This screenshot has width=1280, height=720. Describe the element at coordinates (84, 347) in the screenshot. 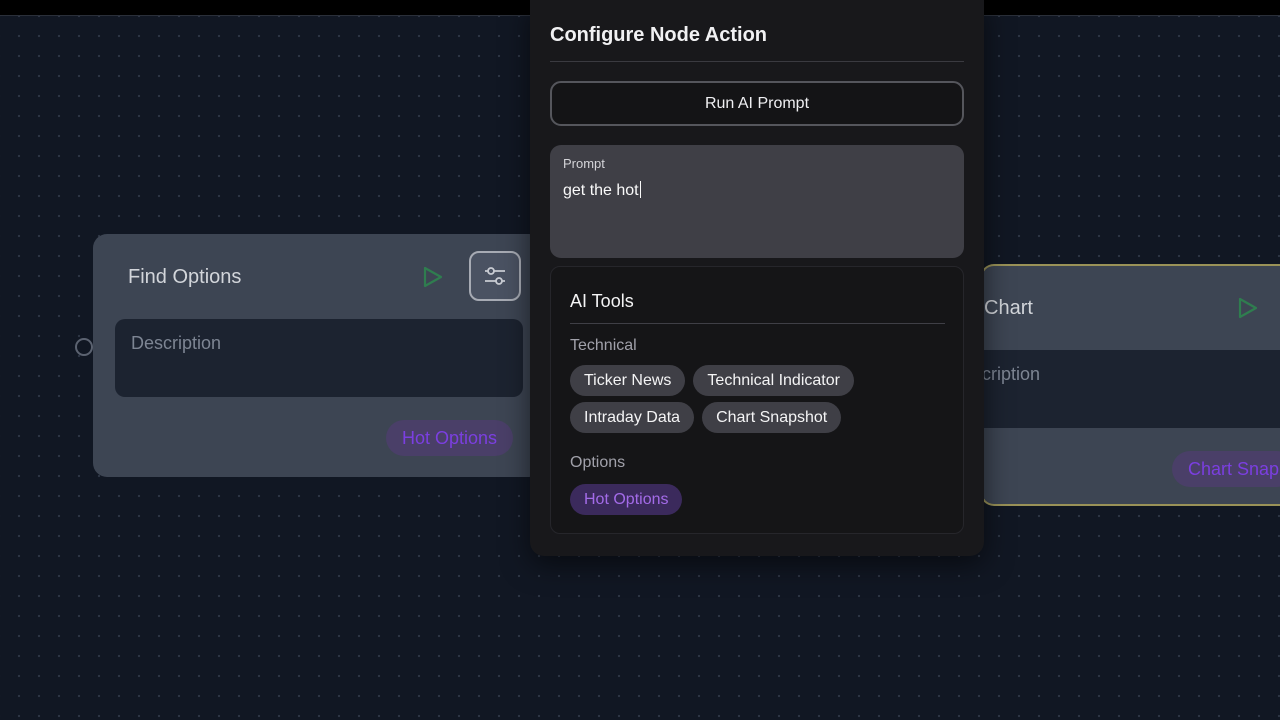

I see `node-input-handle` at that location.